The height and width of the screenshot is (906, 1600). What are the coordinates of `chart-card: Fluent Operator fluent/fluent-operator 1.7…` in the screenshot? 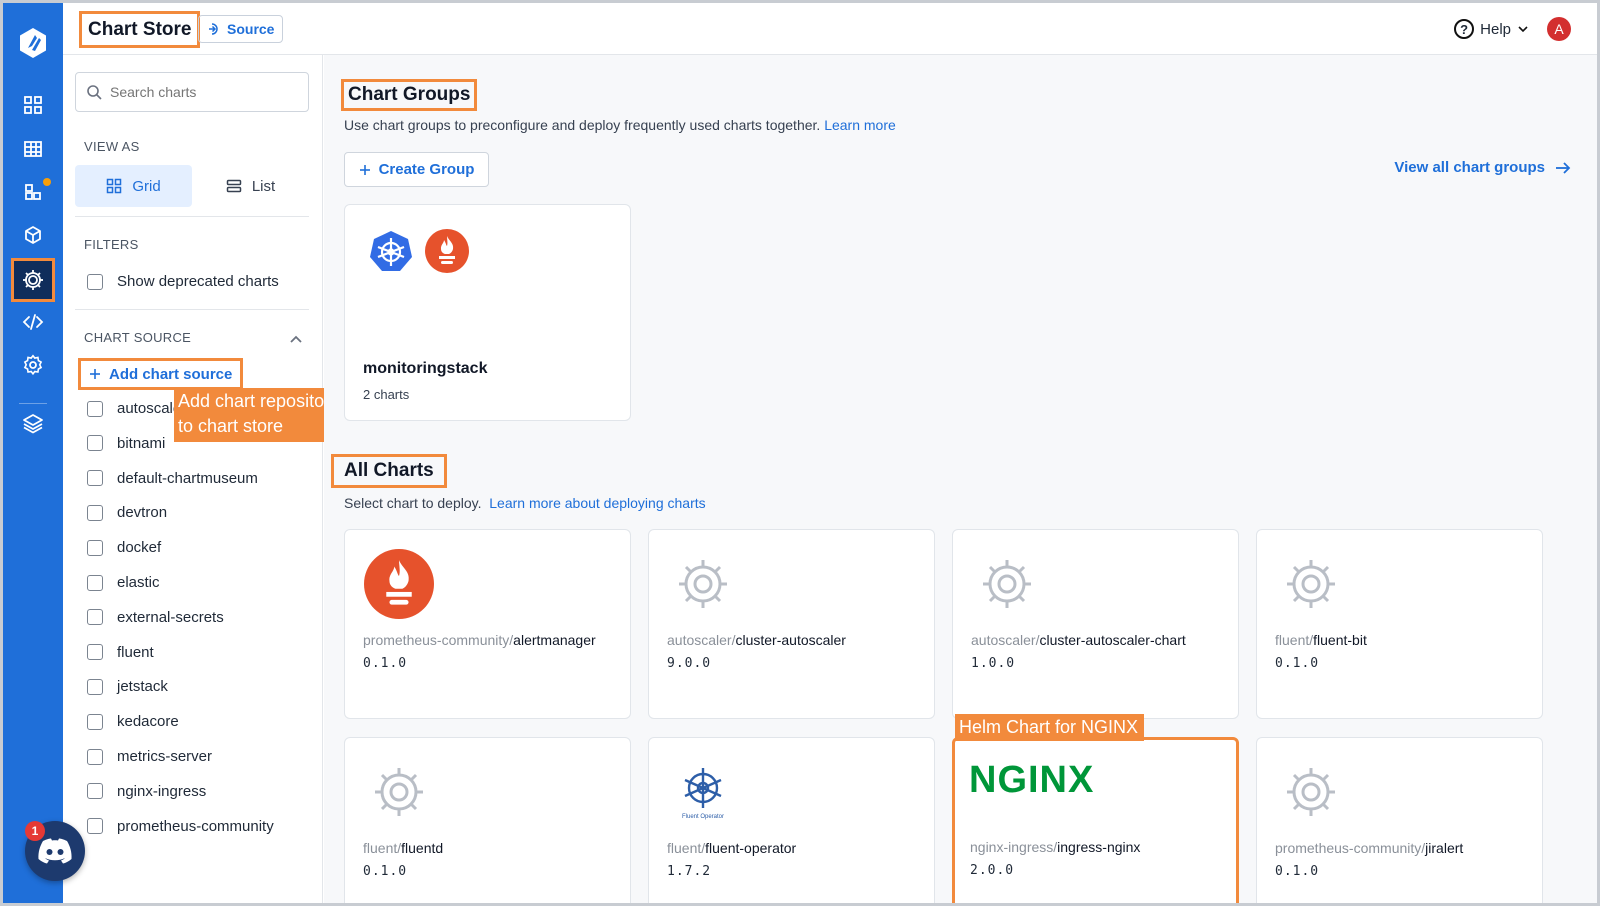 It's located at (791, 820).